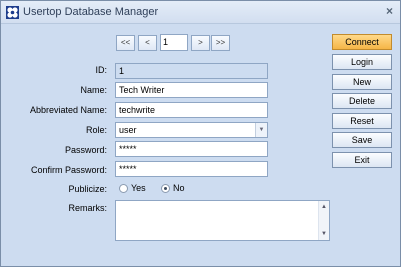 The height and width of the screenshot is (267, 401). Describe the element at coordinates (191, 71) in the screenshot. I see `id-field: 1` at that location.